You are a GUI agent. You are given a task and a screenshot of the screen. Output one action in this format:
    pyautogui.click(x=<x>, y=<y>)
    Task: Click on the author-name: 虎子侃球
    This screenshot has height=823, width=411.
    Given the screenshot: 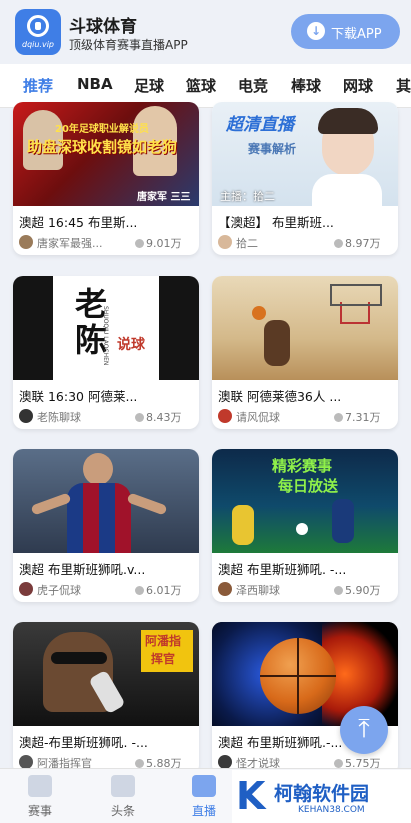 What is the action you would take?
    pyautogui.click(x=59, y=590)
    